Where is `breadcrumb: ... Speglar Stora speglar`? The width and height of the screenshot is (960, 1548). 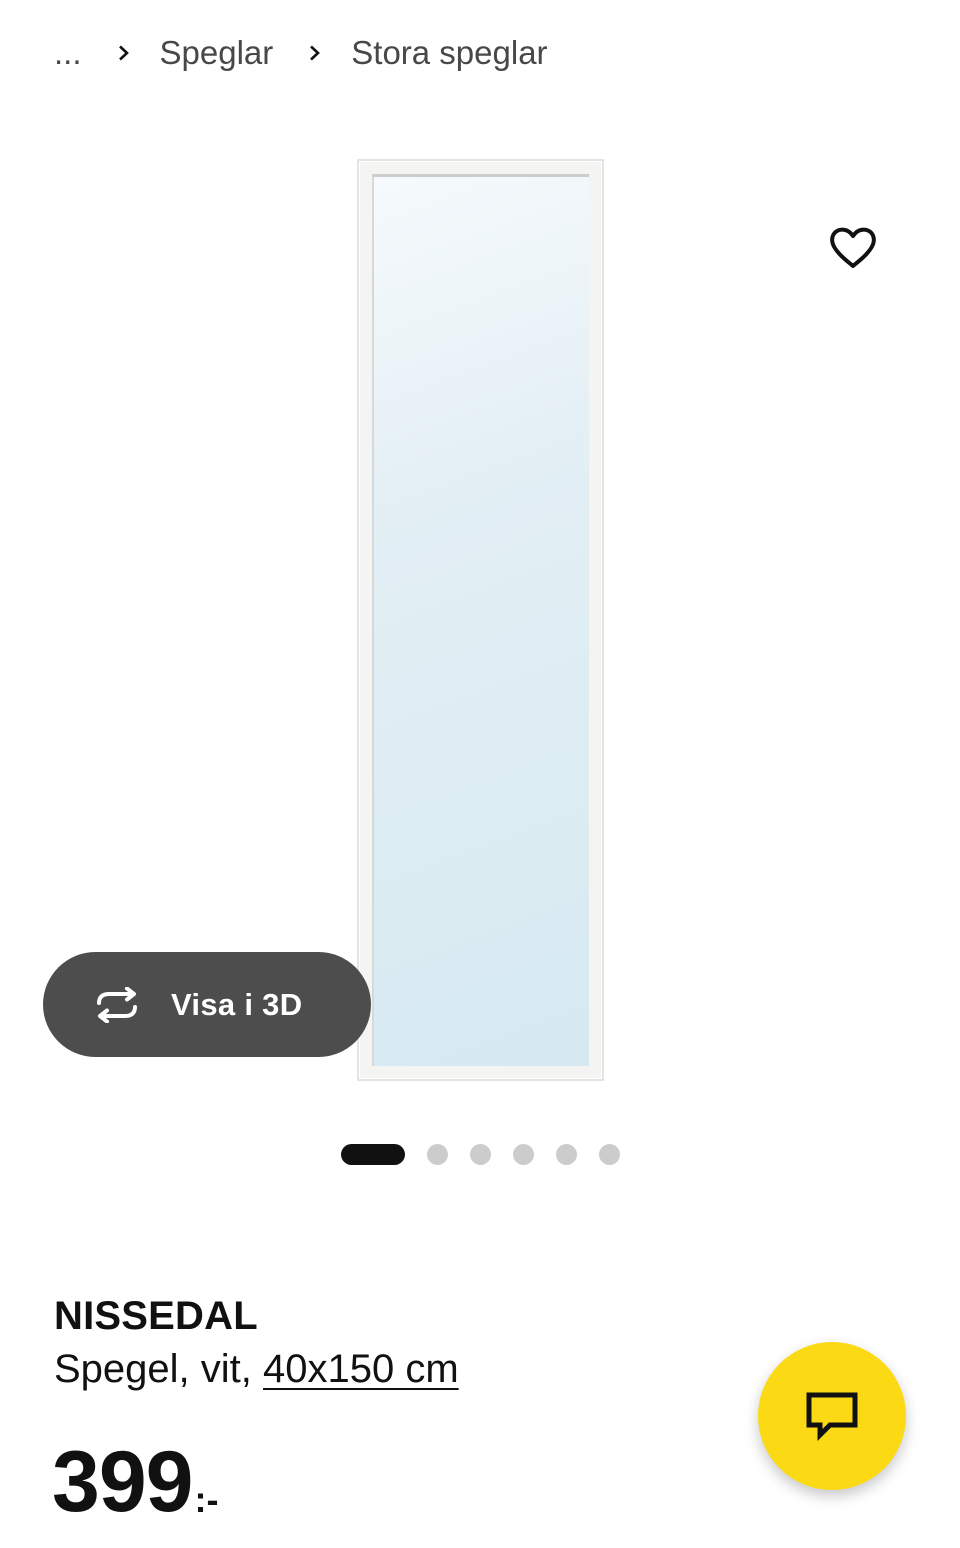 breadcrumb: ... Speglar Stora speglar is located at coordinates (301, 53).